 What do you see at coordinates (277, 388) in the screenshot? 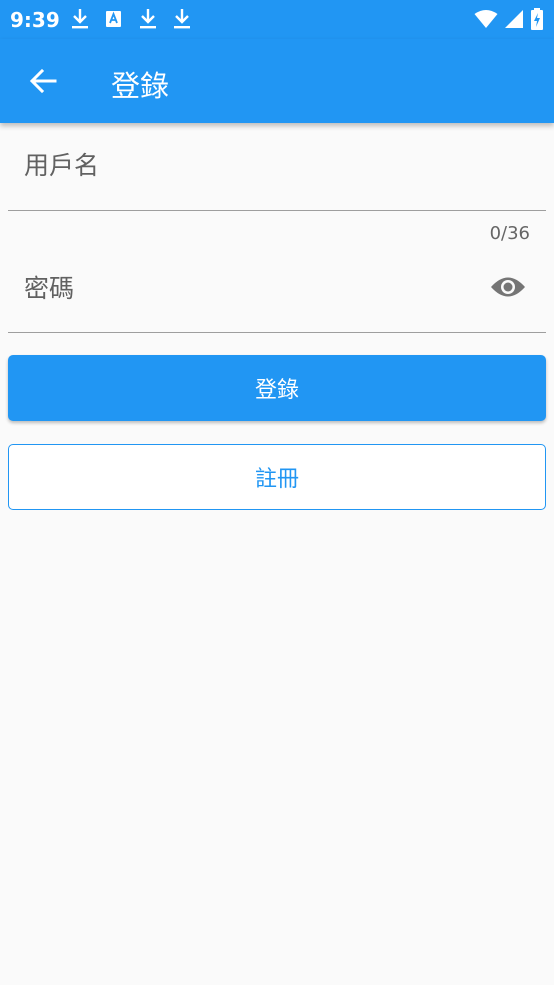
I see `login-button: 登錄` at bounding box center [277, 388].